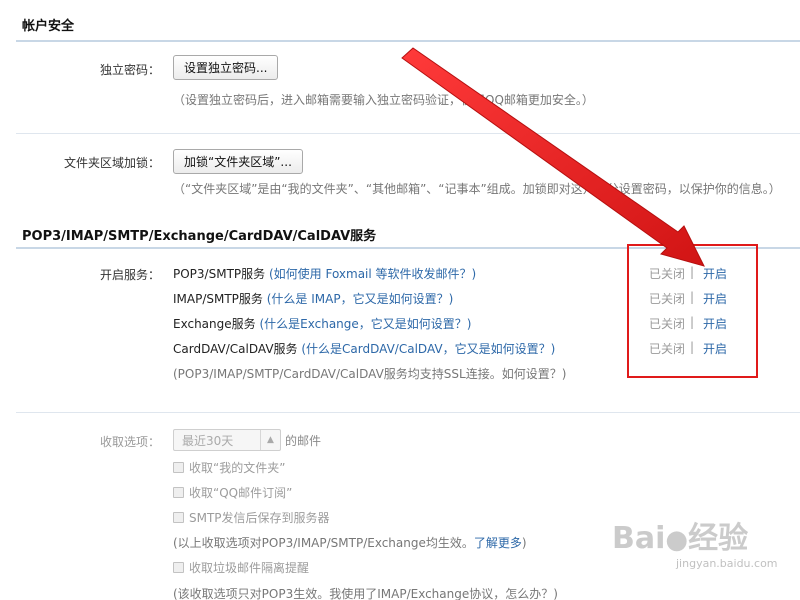 The height and width of the screenshot is (600, 800). What do you see at coordinates (718, 538) in the screenshot?
I see `watermark-brand-end: 经验` at bounding box center [718, 538].